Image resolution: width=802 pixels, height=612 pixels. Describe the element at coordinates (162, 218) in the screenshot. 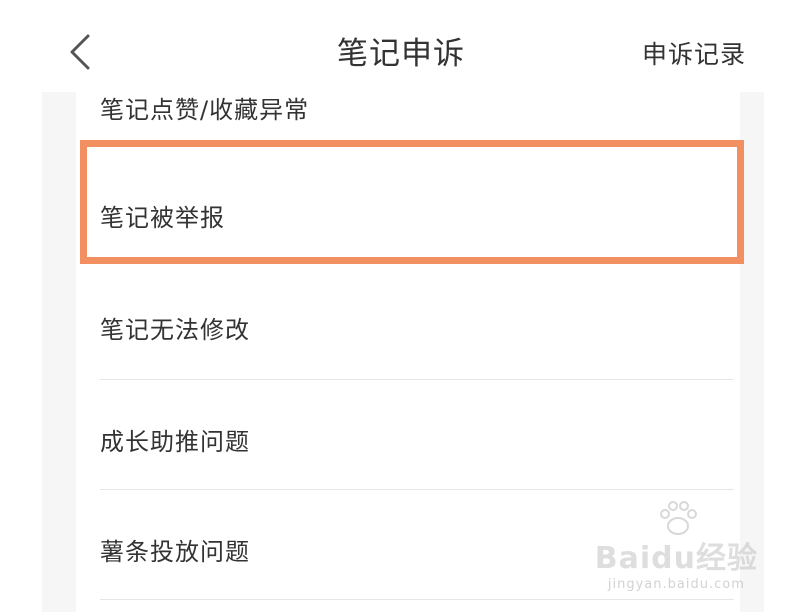

I see `list-item-label: 笔记被举报` at that location.